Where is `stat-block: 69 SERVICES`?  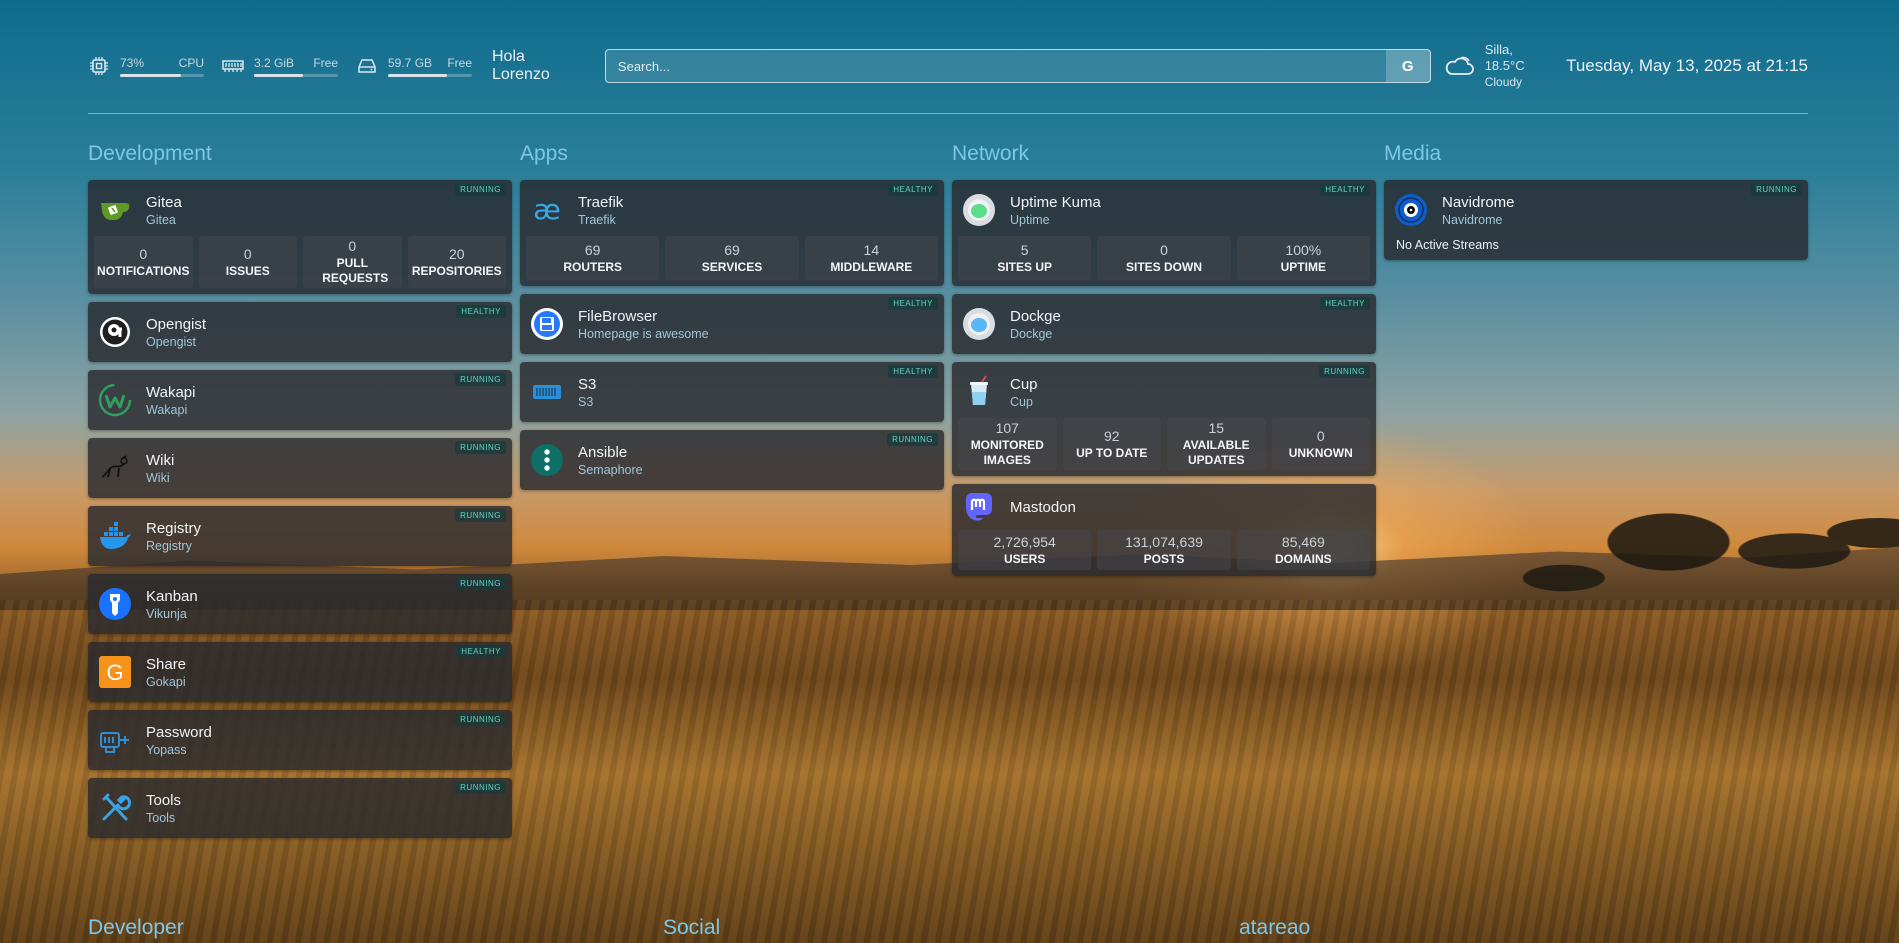
stat-block: 69 SERVICES is located at coordinates (732, 258).